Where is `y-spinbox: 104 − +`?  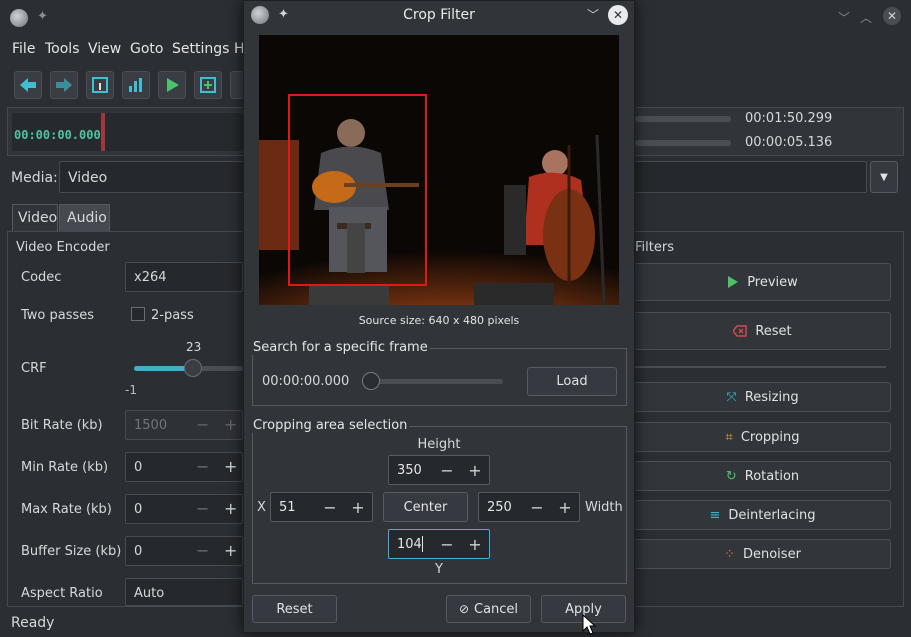 y-spinbox: 104 − + is located at coordinates (439, 544).